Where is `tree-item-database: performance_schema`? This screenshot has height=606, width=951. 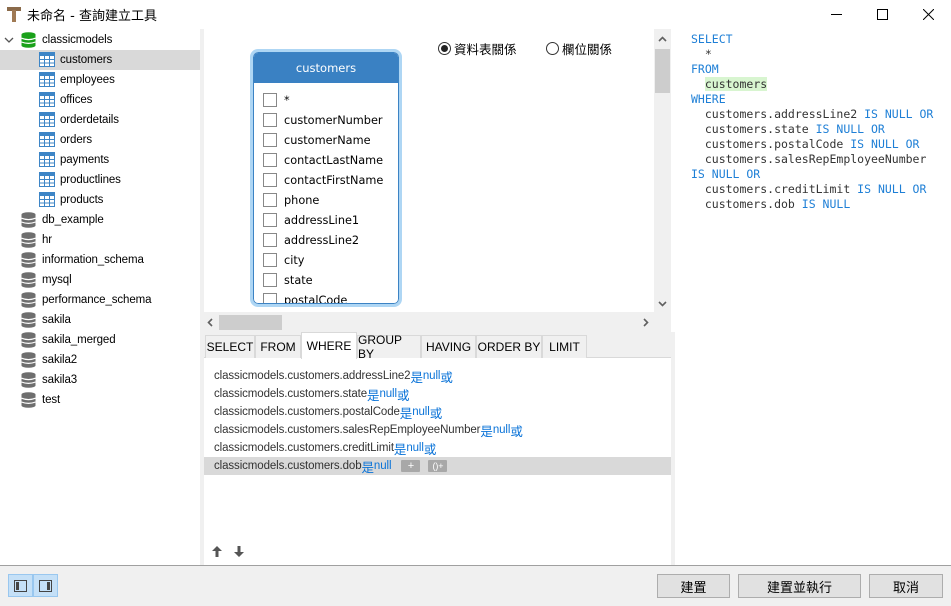 tree-item-database: performance_schema is located at coordinates (100, 300).